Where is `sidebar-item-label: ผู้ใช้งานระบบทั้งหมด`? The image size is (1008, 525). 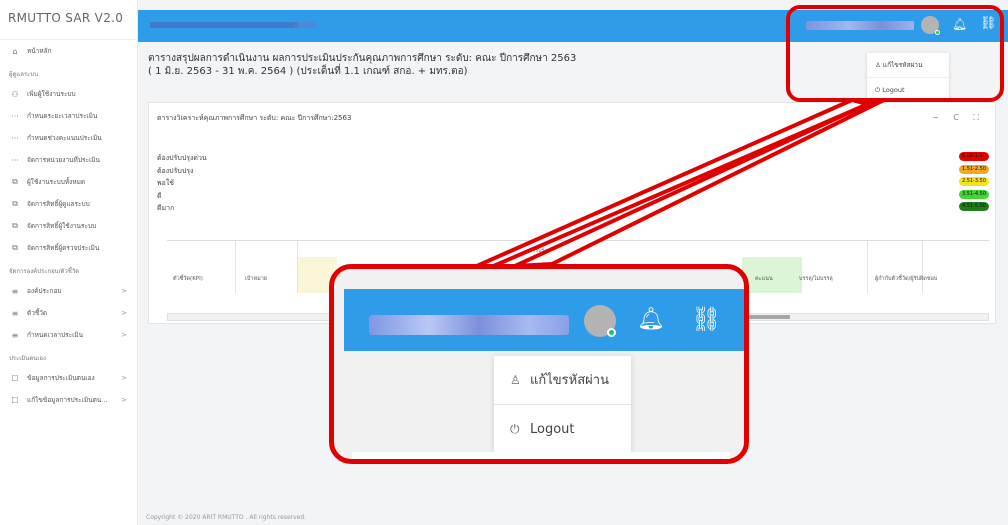
sidebar-item-label: ผู้ใช้งานระบบทั้งหมด is located at coordinates (56, 182).